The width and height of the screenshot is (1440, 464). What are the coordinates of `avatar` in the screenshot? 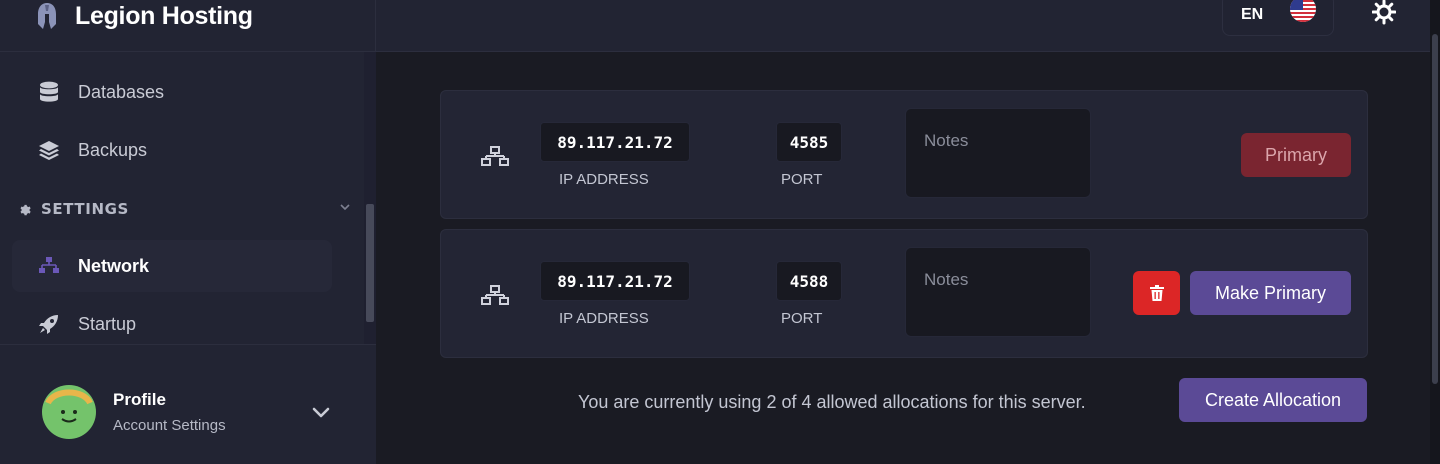 It's located at (69, 412).